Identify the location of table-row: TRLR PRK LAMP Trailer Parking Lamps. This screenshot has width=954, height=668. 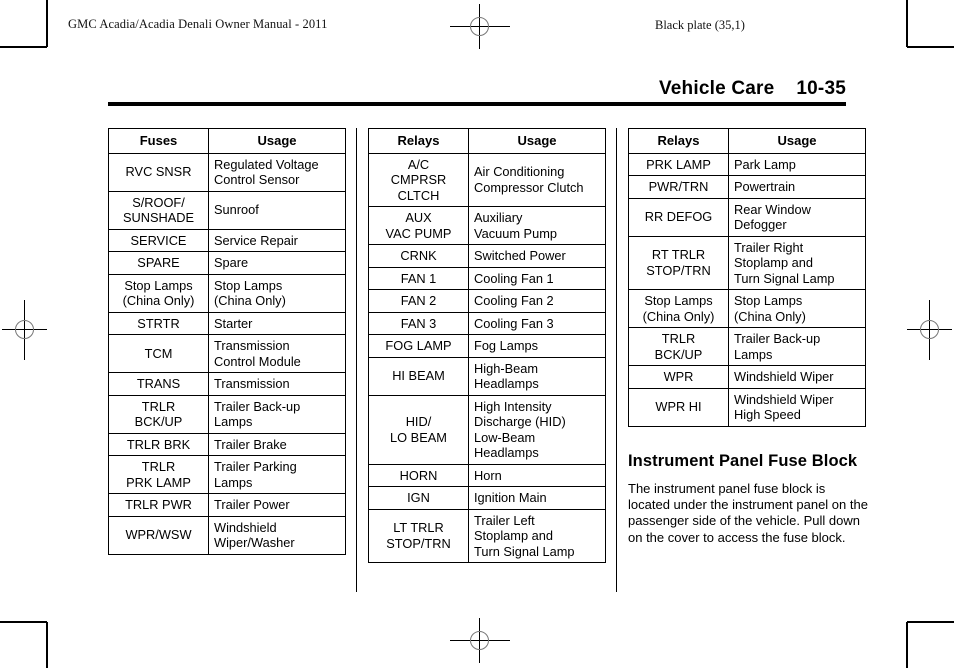
(227, 474).